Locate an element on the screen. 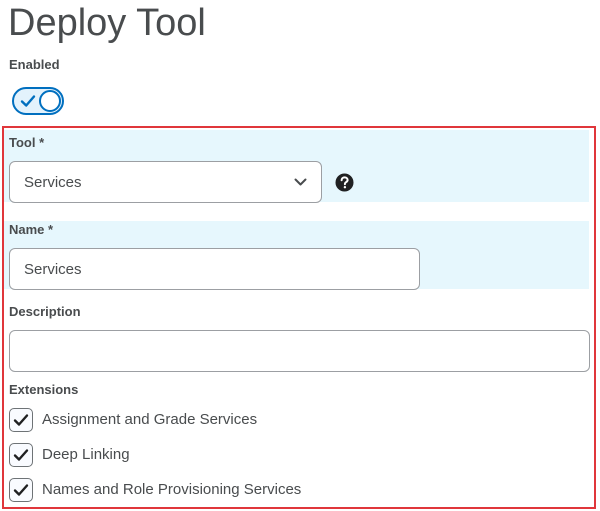 The image size is (600, 511). description-label: Description is located at coordinates (45, 311).